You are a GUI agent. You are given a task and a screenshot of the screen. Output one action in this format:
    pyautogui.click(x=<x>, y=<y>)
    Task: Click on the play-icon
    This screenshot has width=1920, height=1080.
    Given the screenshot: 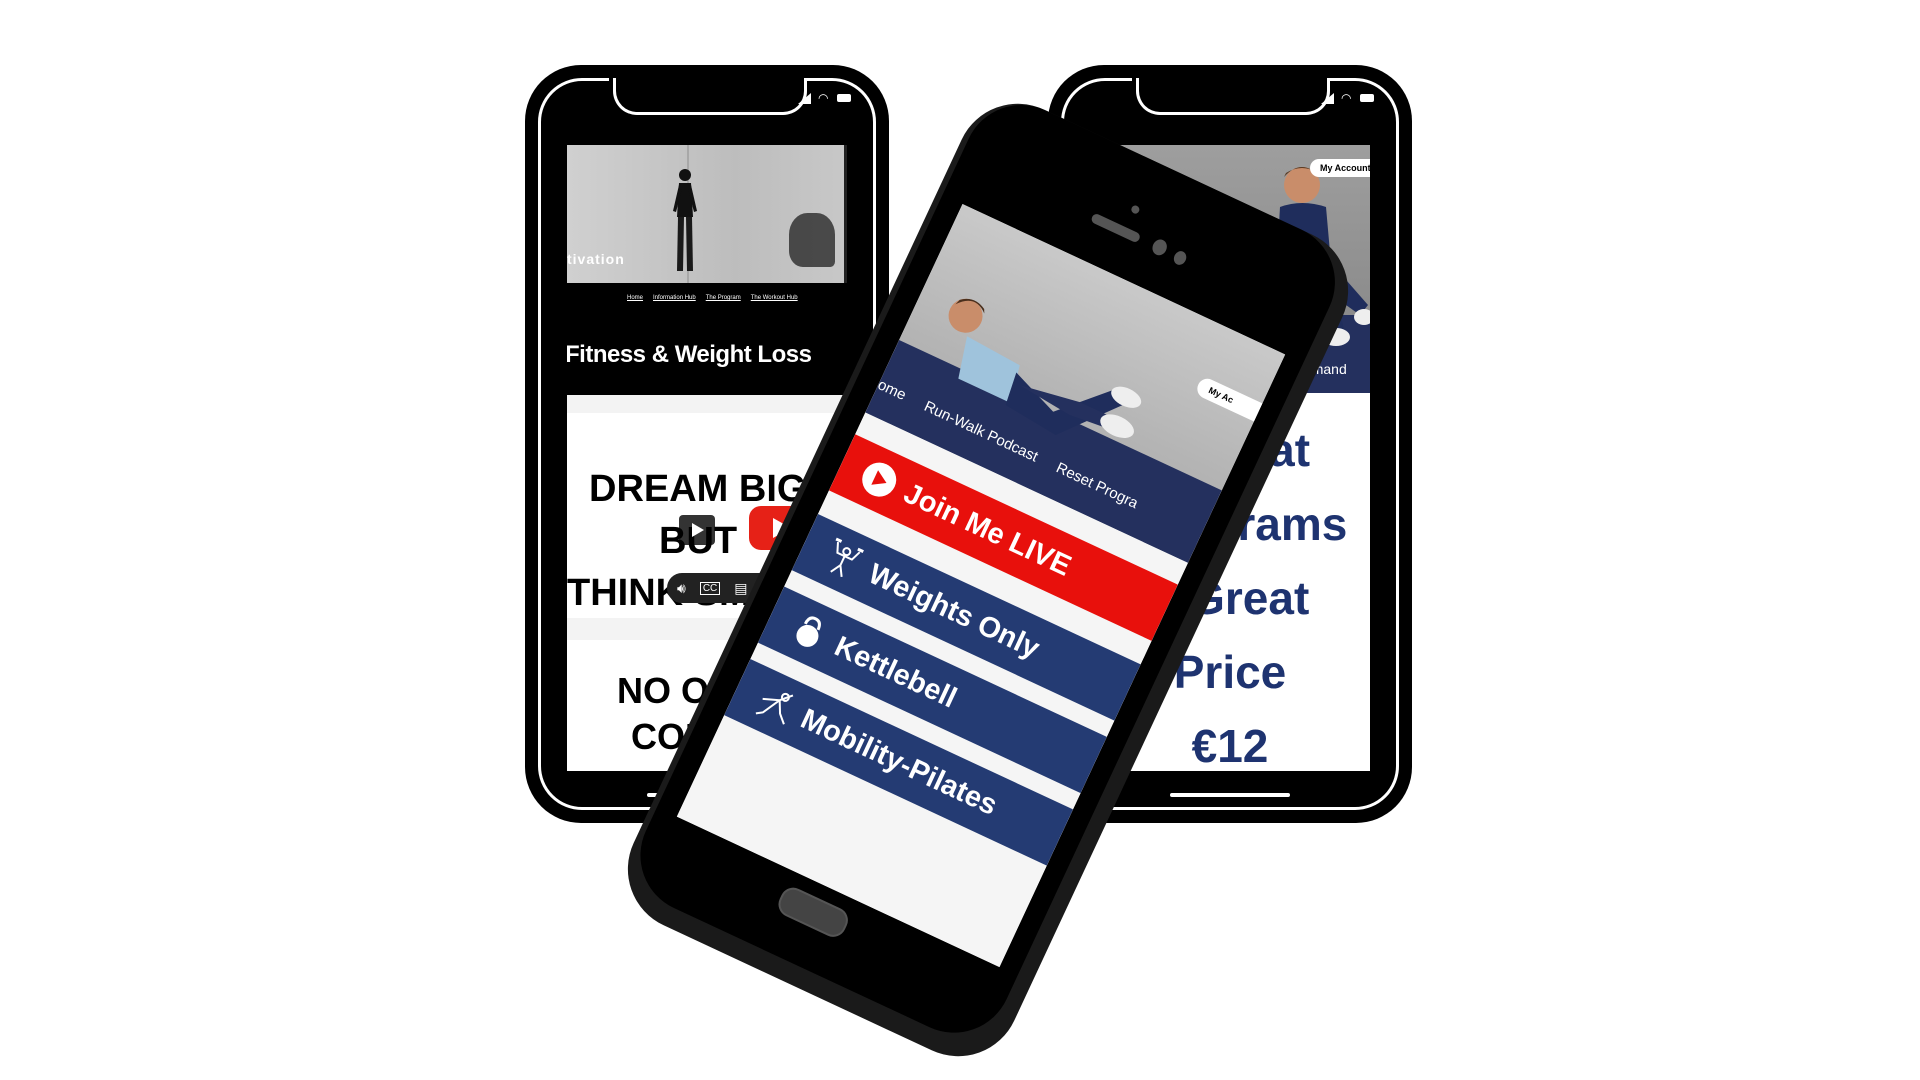 What is the action you would take?
    pyautogui.click(x=697, y=530)
    